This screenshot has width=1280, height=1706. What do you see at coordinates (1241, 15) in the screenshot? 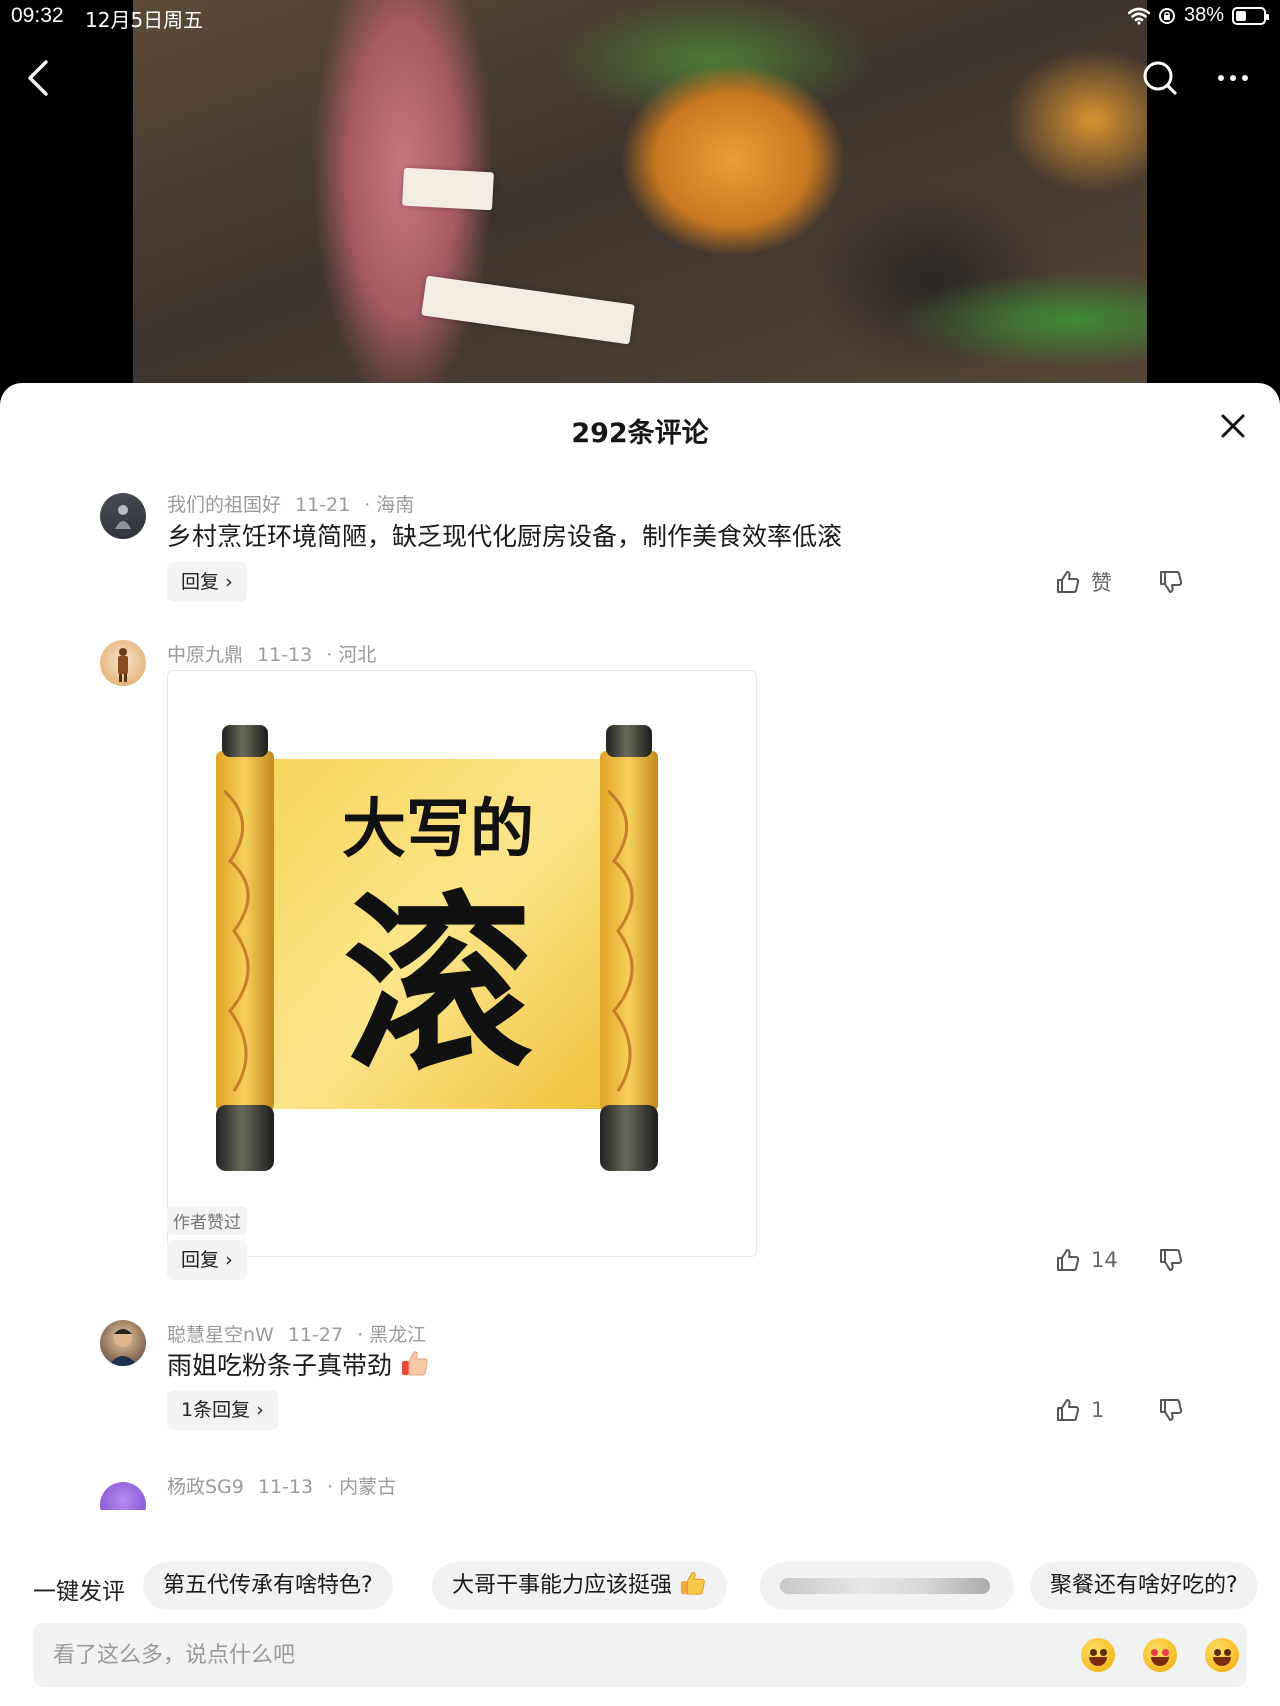
I see `battery-fill` at bounding box center [1241, 15].